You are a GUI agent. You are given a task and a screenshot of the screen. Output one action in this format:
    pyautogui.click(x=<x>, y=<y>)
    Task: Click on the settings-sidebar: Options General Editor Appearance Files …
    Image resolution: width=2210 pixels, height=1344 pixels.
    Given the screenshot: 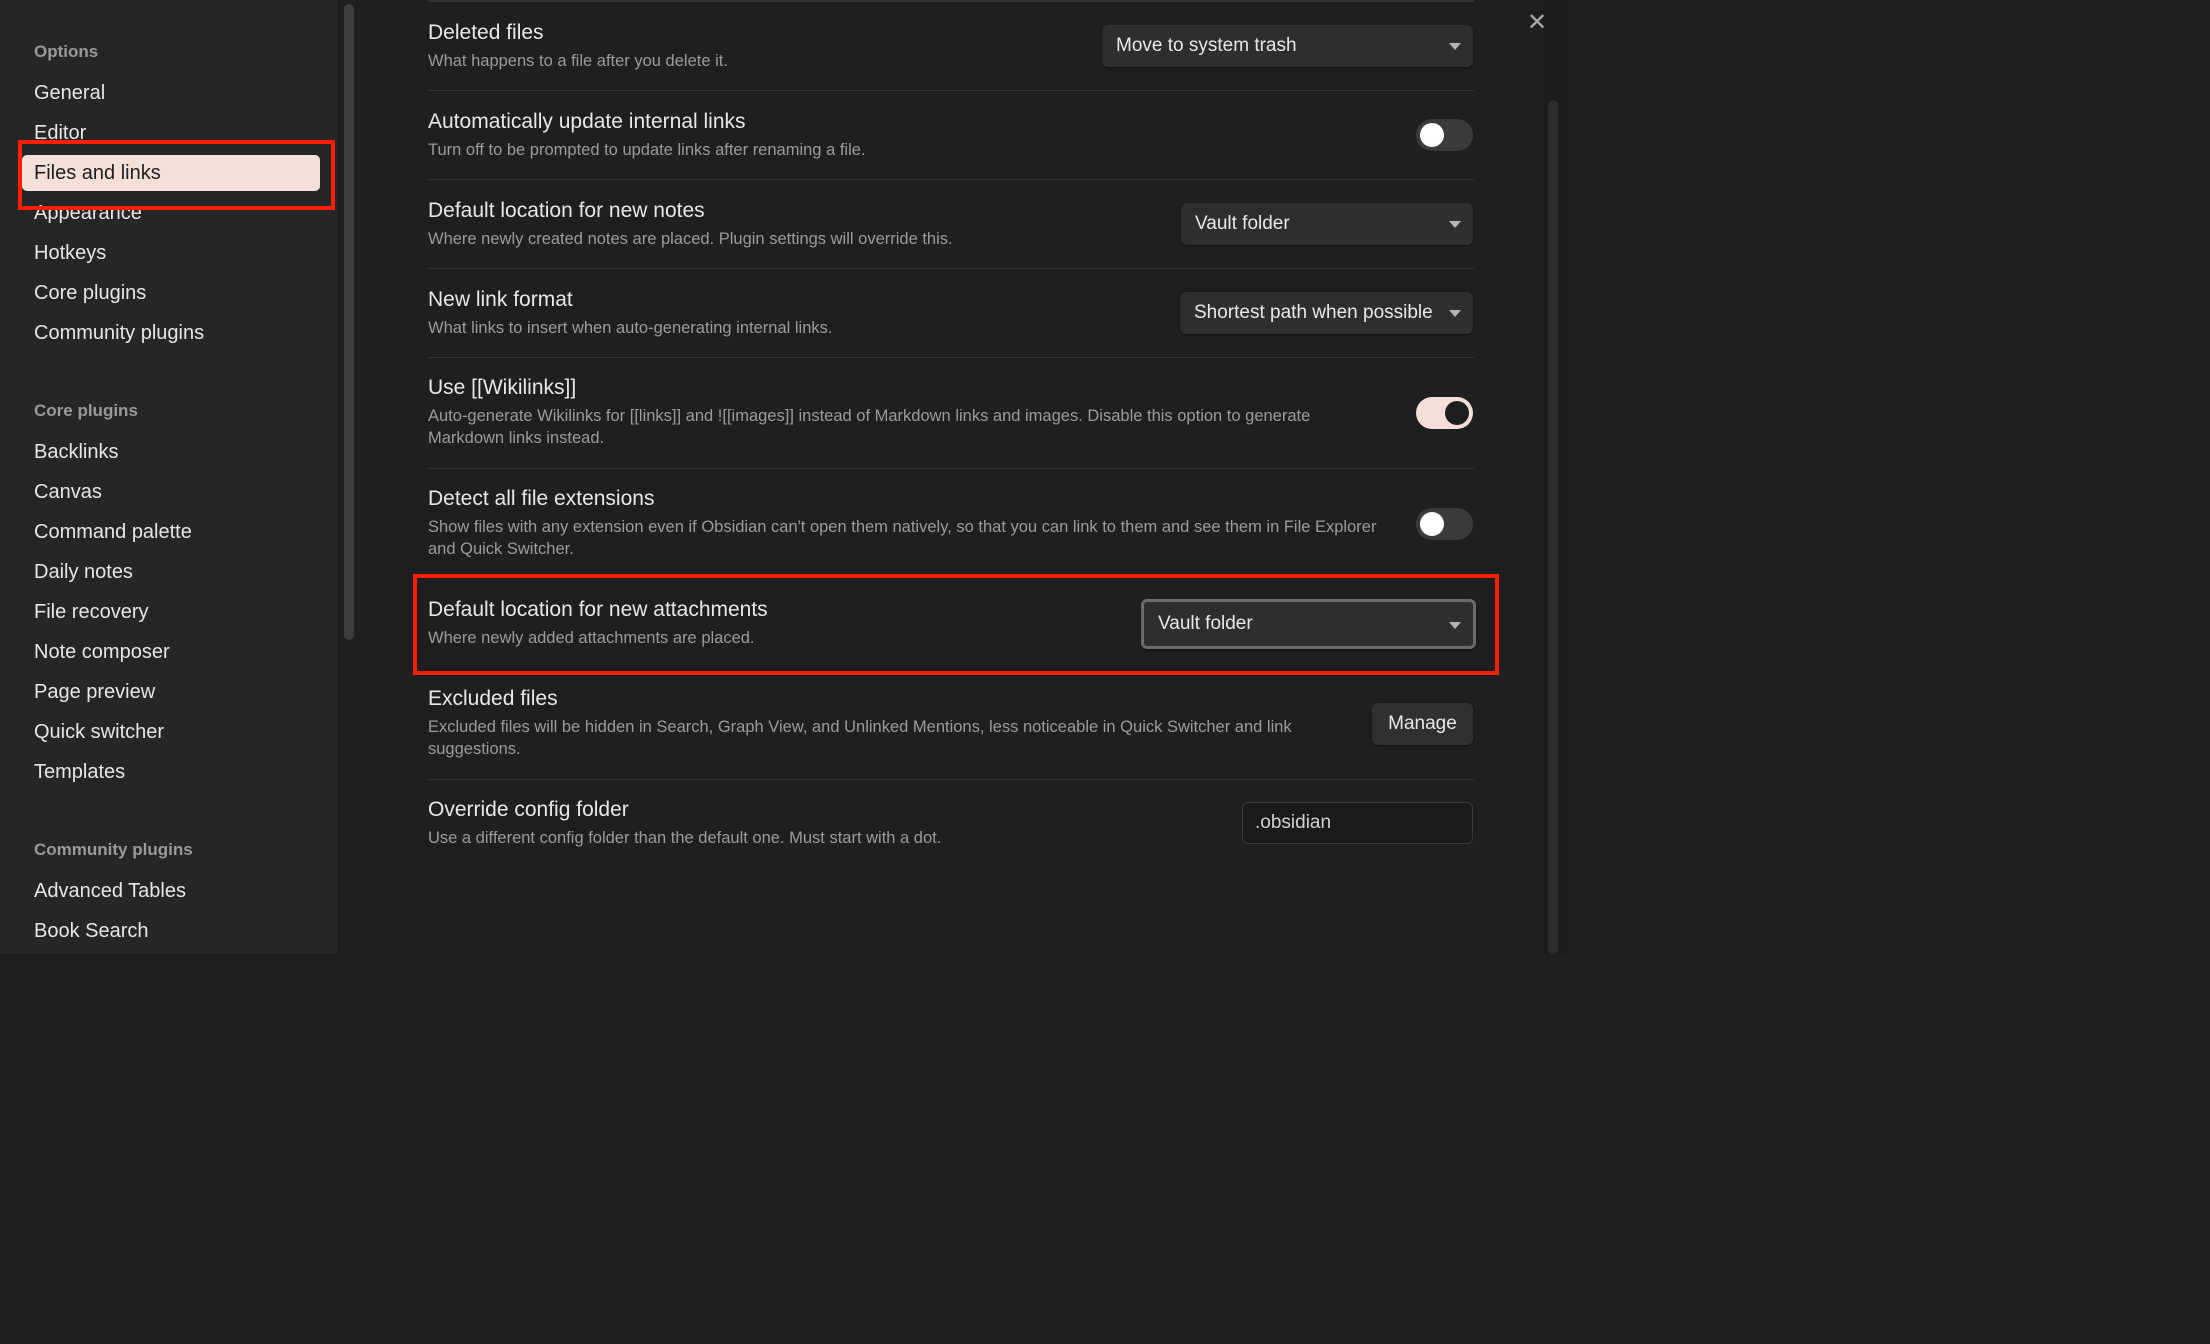 What is the action you would take?
    pyautogui.click(x=169, y=477)
    